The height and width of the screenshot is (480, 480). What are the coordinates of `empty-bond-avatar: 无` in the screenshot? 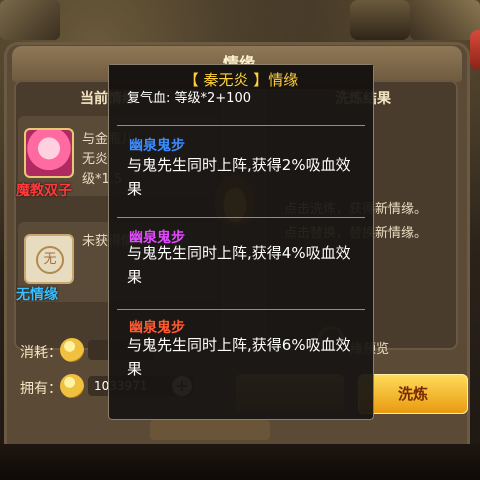 It's located at (49, 259).